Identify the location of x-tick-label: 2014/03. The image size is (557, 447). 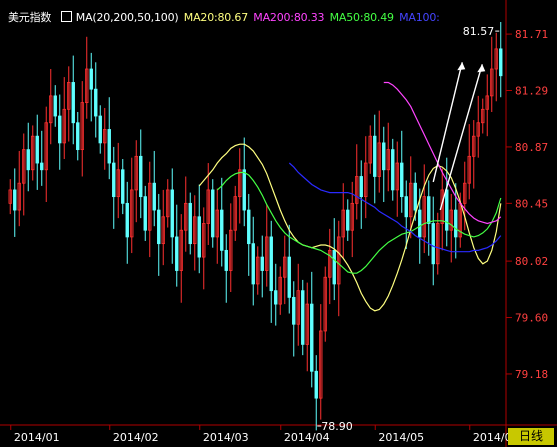
(226, 437).